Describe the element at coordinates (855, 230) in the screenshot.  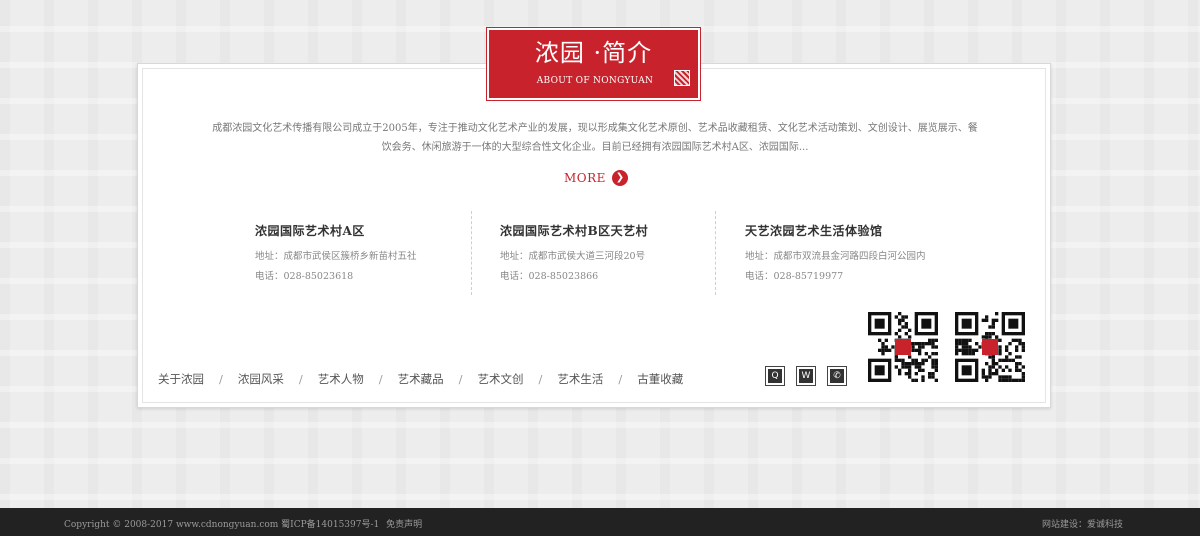
I see `venue-name: 天艺浓园艺术生活体验馆` at that location.